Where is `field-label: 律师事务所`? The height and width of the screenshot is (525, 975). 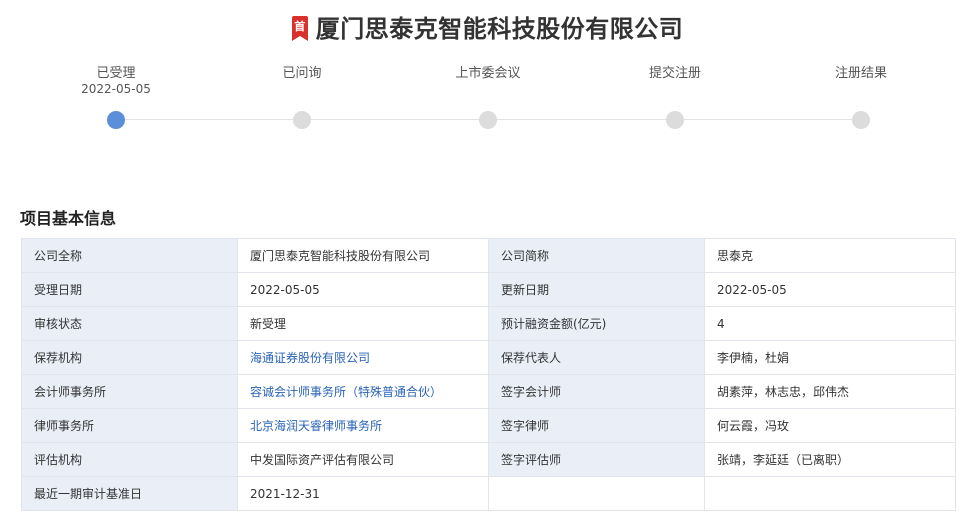 field-label: 律师事务所 is located at coordinates (129, 425).